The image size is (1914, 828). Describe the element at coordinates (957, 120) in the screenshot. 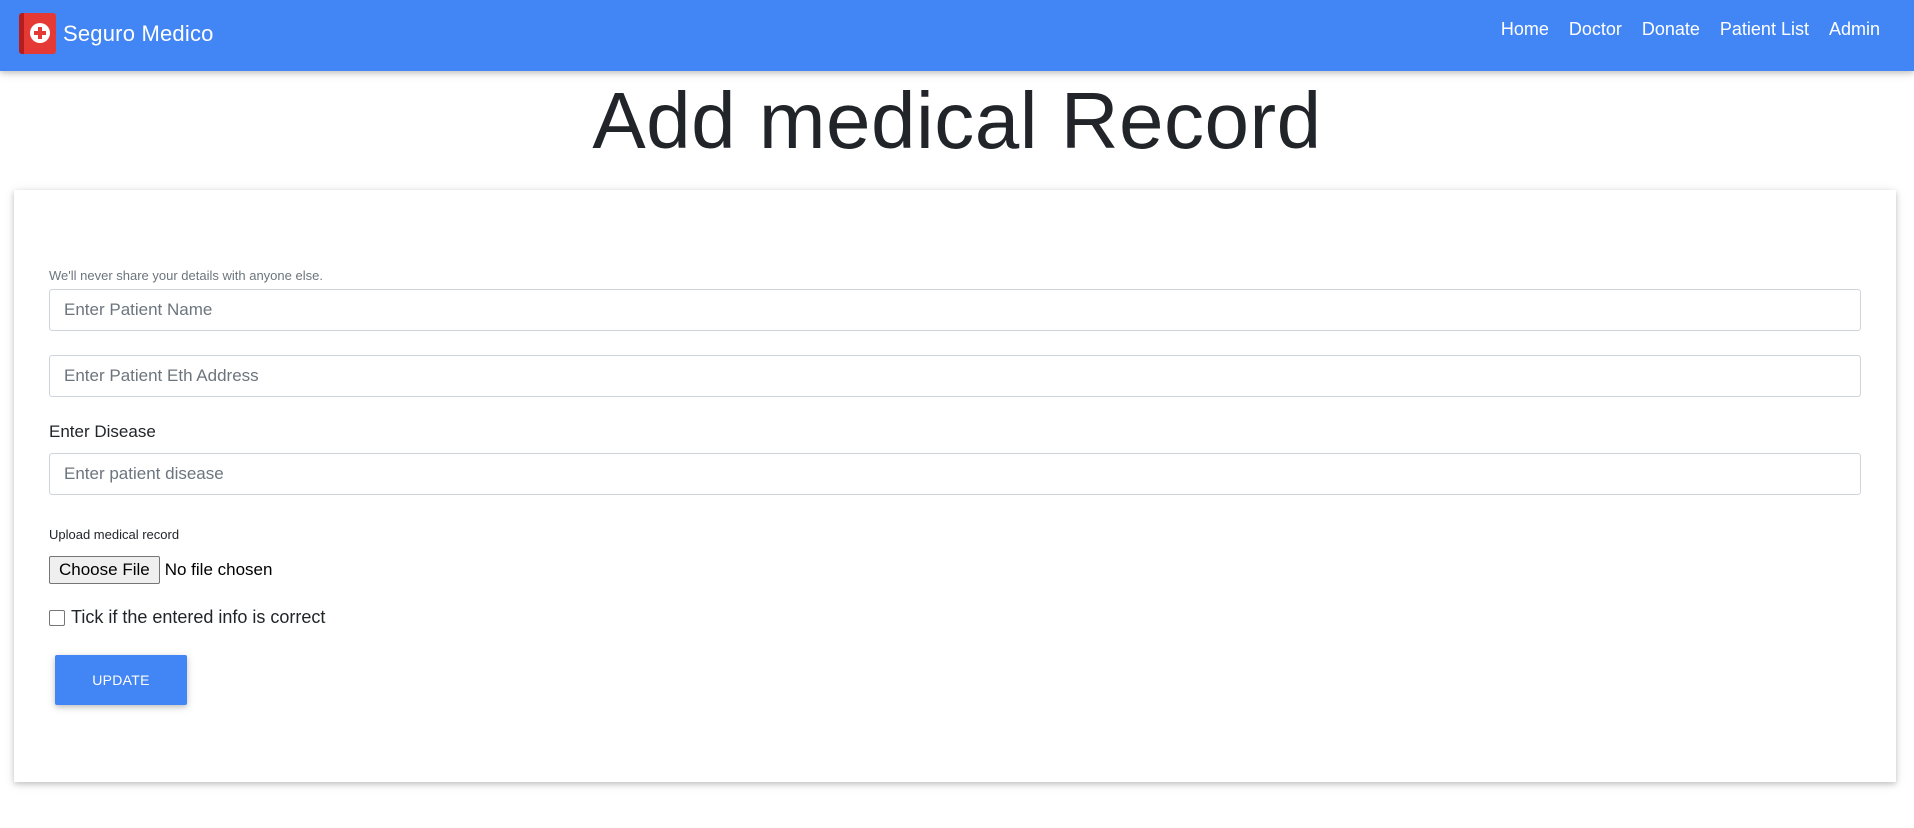

I see `page-title: Add medical Record` at that location.